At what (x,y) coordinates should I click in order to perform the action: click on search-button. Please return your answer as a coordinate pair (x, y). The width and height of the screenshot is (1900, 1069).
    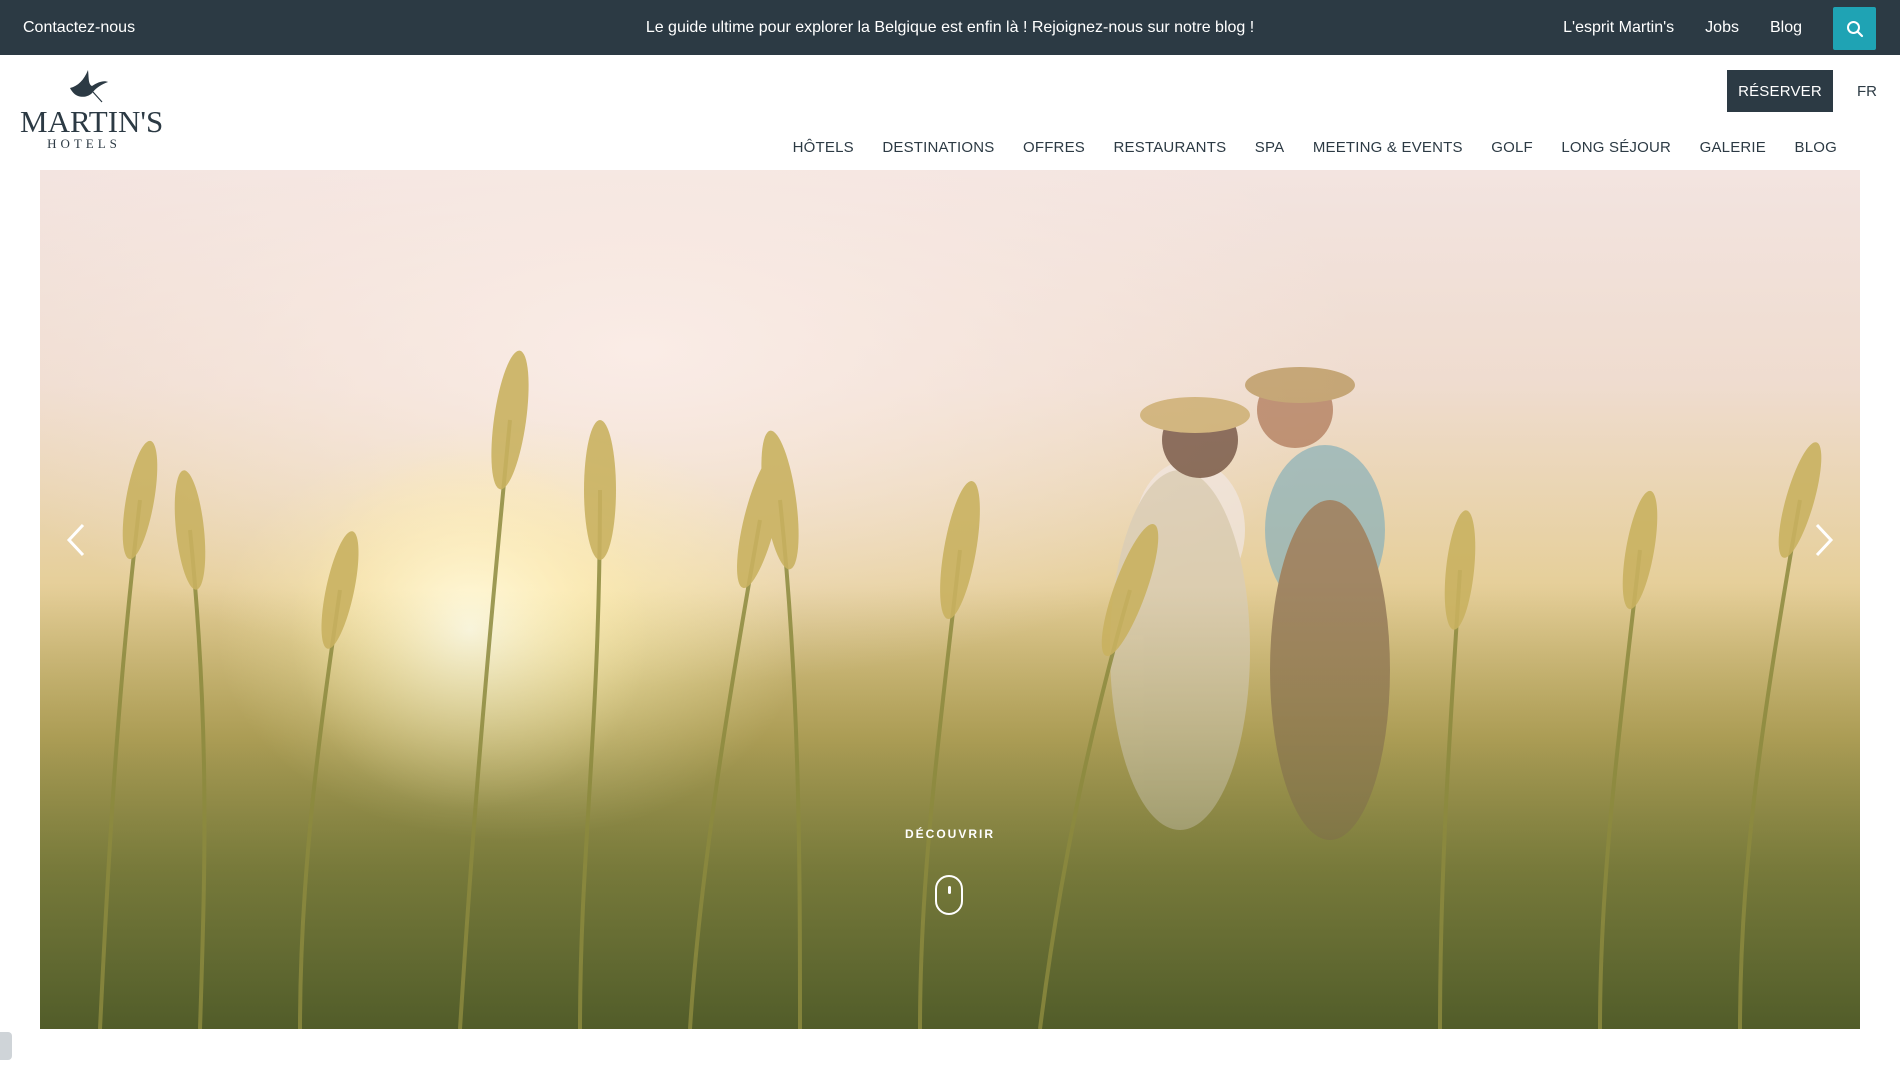
    Looking at the image, I should click on (1854, 28).